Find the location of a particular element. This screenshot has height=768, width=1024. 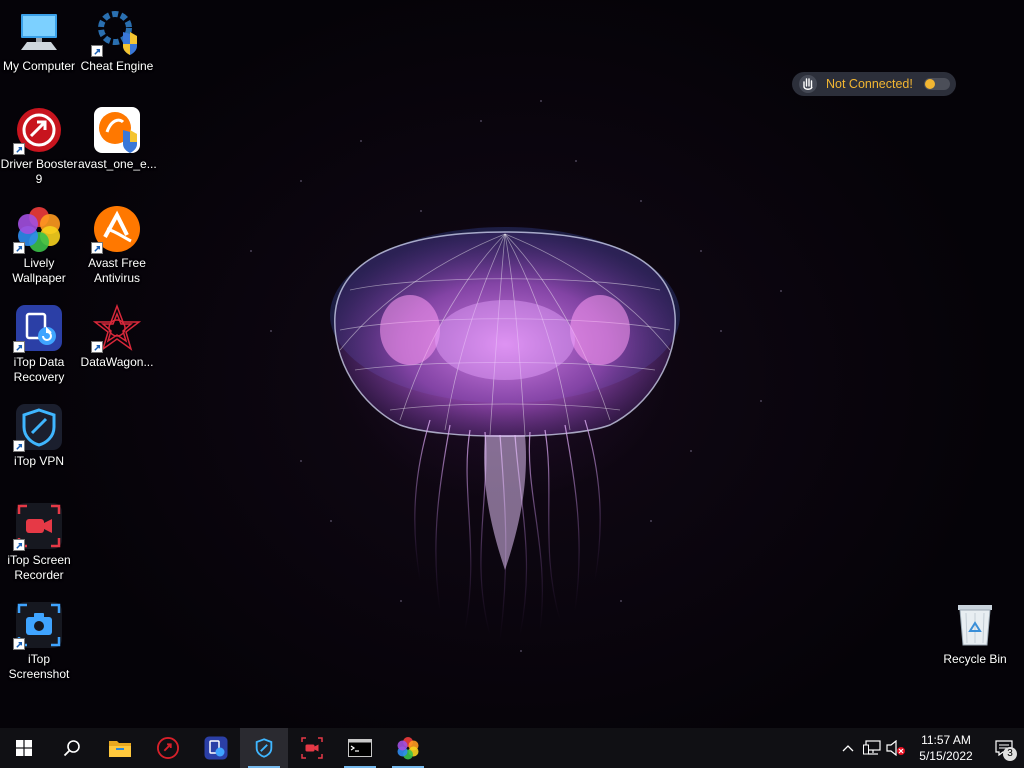

datawagon-icon is located at coordinates (116, 328).